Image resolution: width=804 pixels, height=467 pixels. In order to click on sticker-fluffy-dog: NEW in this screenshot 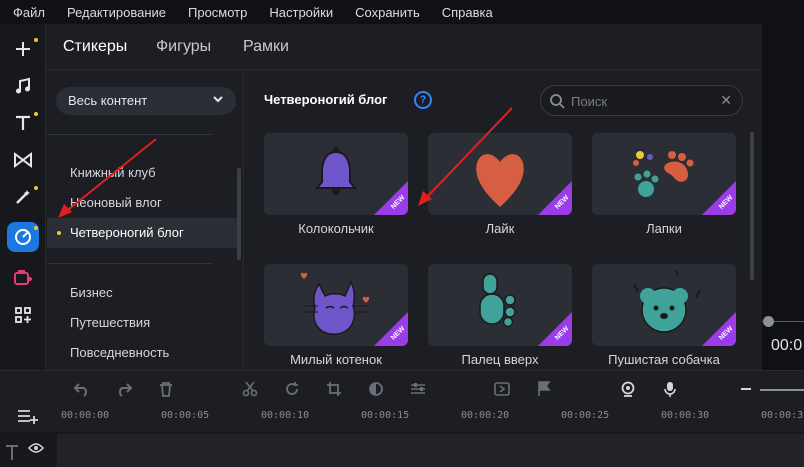, I will do `click(664, 305)`.